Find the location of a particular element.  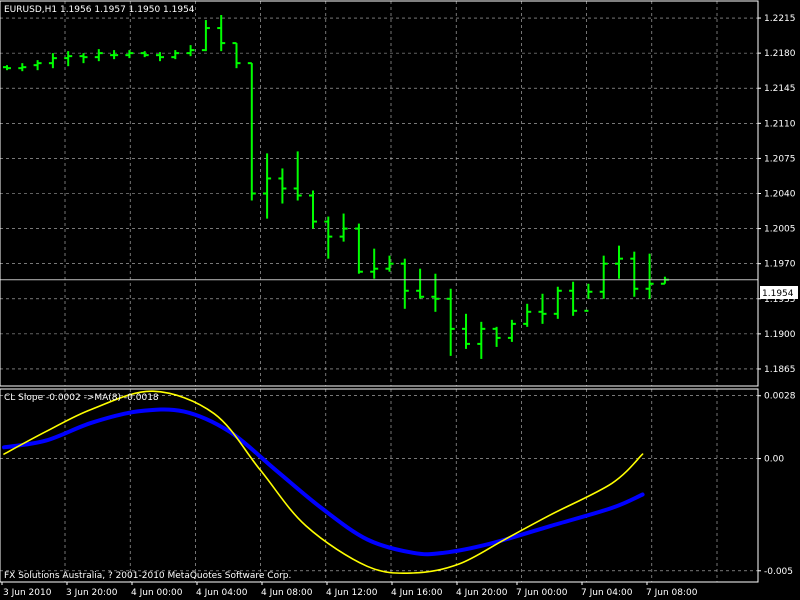

time-tick-label: 7 Jun 08:00 is located at coordinates (672, 593).